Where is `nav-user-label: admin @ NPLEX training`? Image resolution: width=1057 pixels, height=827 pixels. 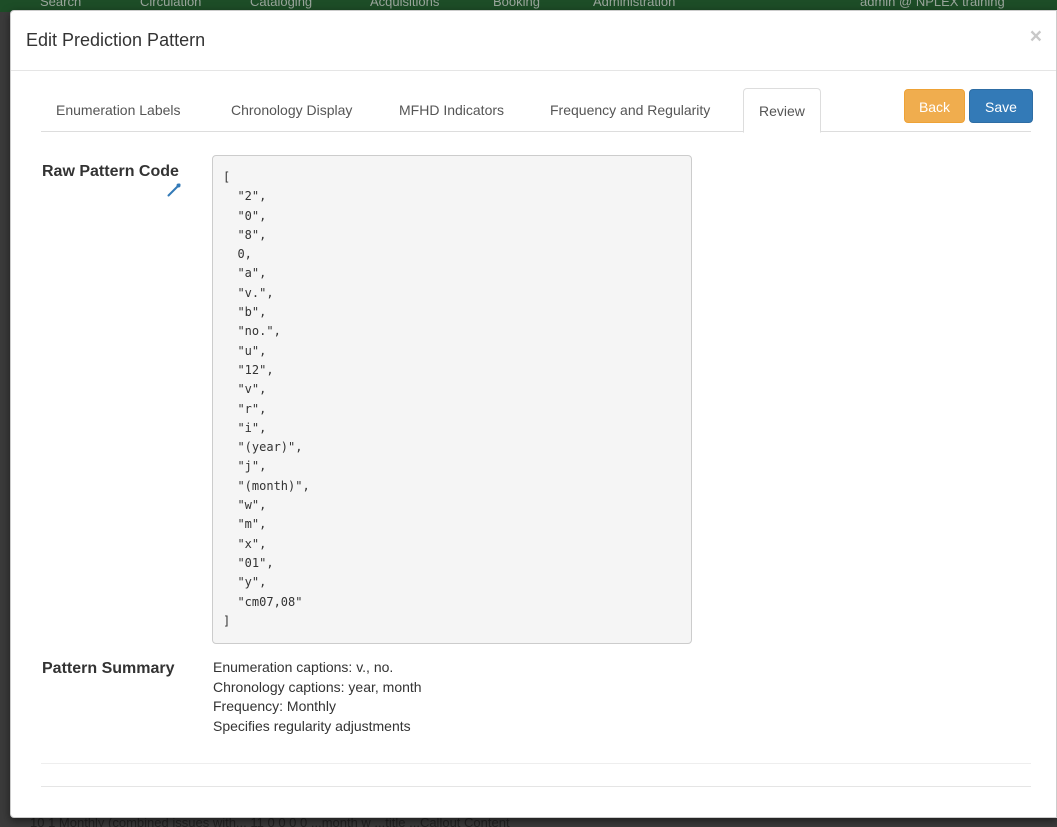
nav-user-label: admin @ NPLEX training is located at coordinates (932, 4).